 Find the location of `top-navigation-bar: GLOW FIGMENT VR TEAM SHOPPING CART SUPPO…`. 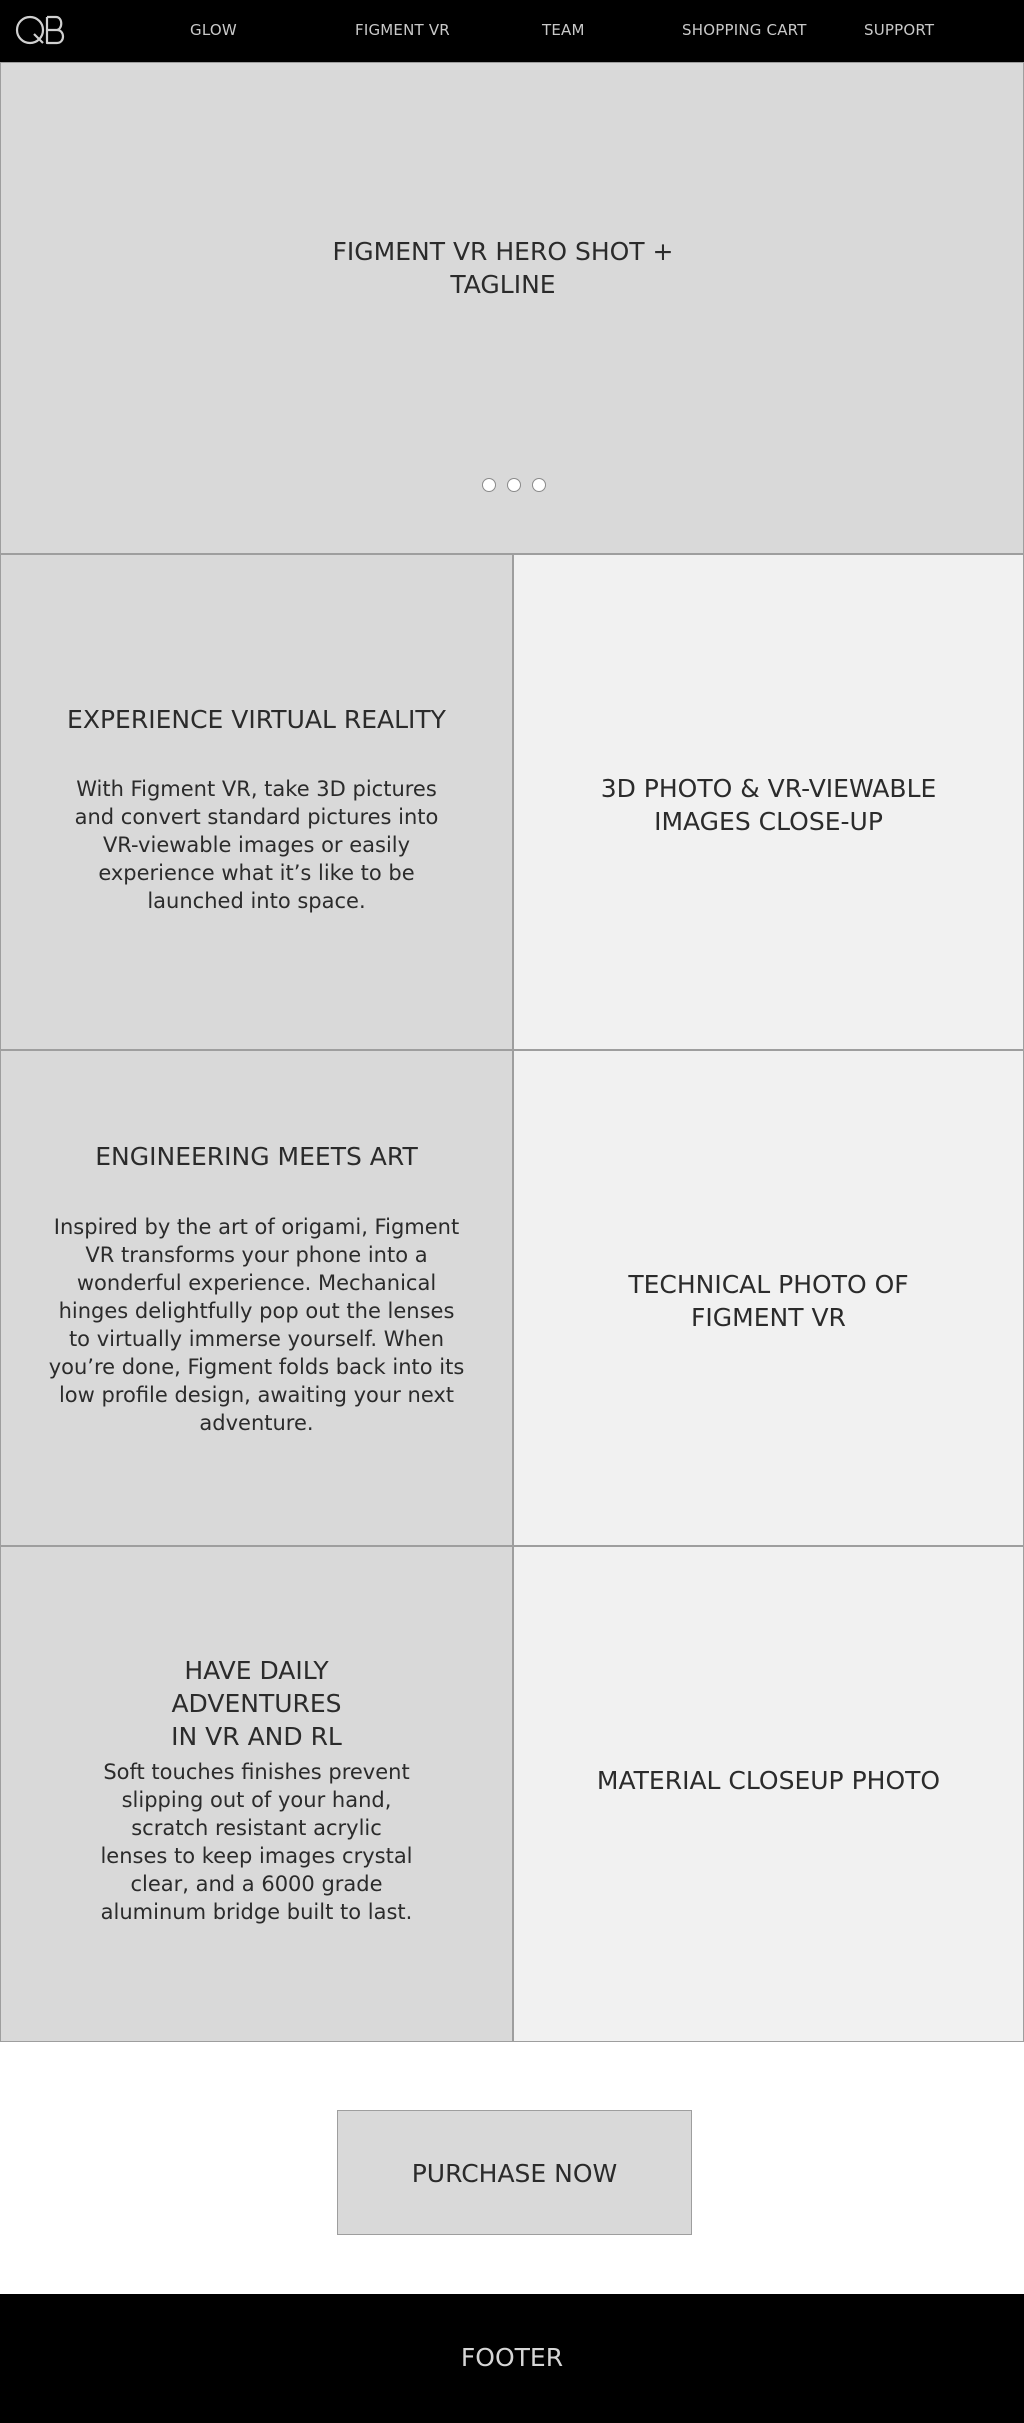

top-navigation-bar: GLOW FIGMENT VR TEAM SHOPPING CART SUPPO… is located at coordinates (512, 31).